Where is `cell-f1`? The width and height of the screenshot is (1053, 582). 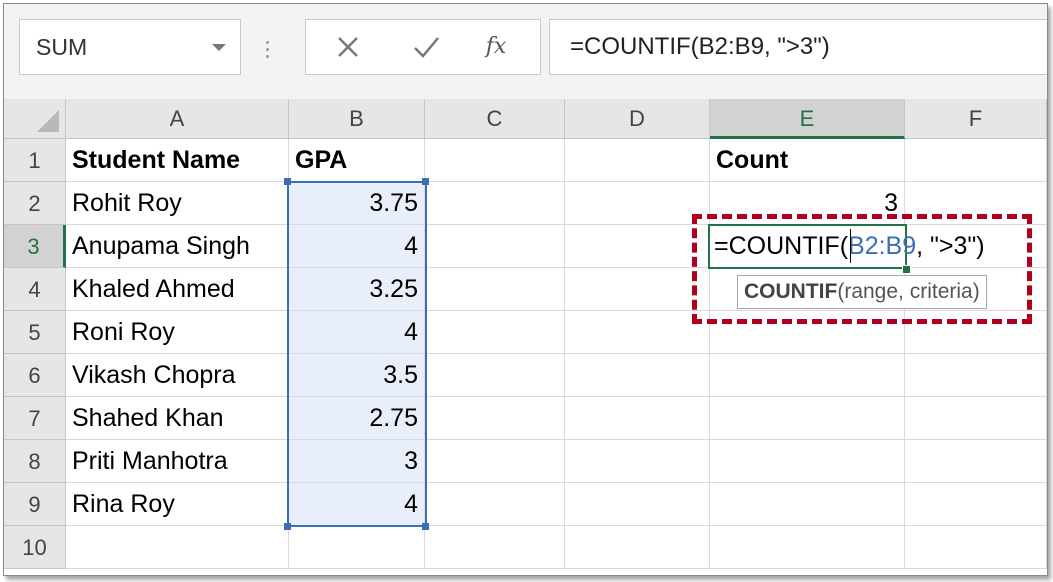
cell-f1 is located at coordinates (976, 160).